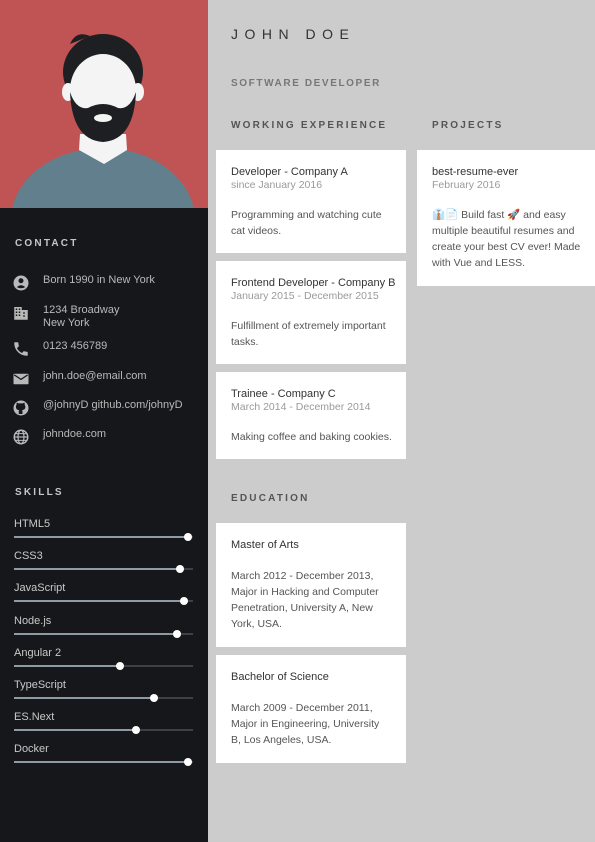 Image resolution: width=595 pixels, height=842 pixels. Describe the element at coordinates (311, 437) in the screenshot. I see `experience-description: Making coffee and baking cookies.` at that location.